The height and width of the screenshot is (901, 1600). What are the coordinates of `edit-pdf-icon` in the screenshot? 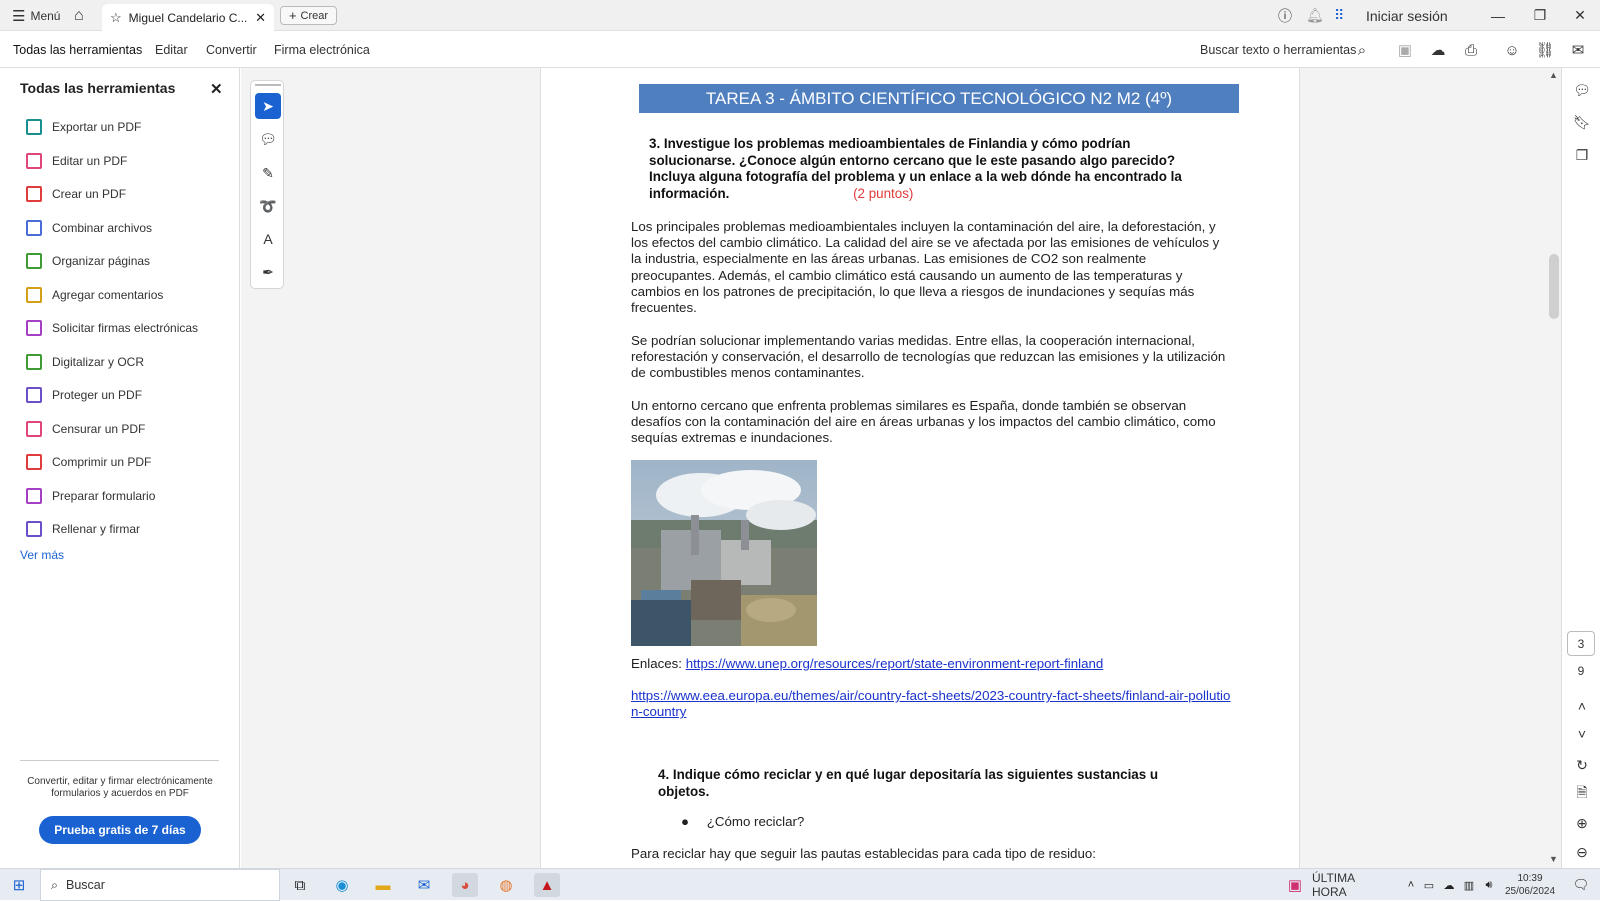 It's located at (34, 160).